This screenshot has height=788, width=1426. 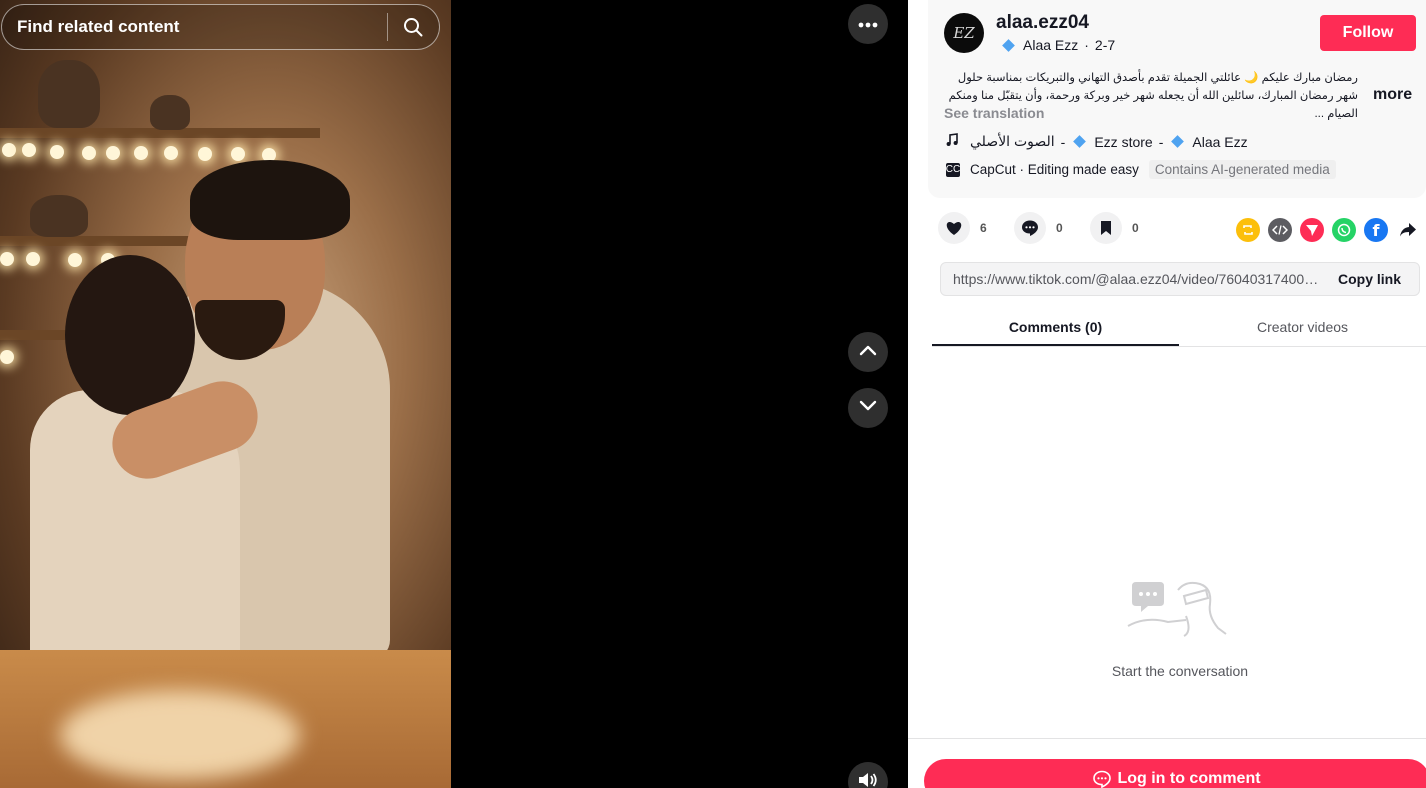 I want to click on save-stat: 0, so click(x=1118, y=228).